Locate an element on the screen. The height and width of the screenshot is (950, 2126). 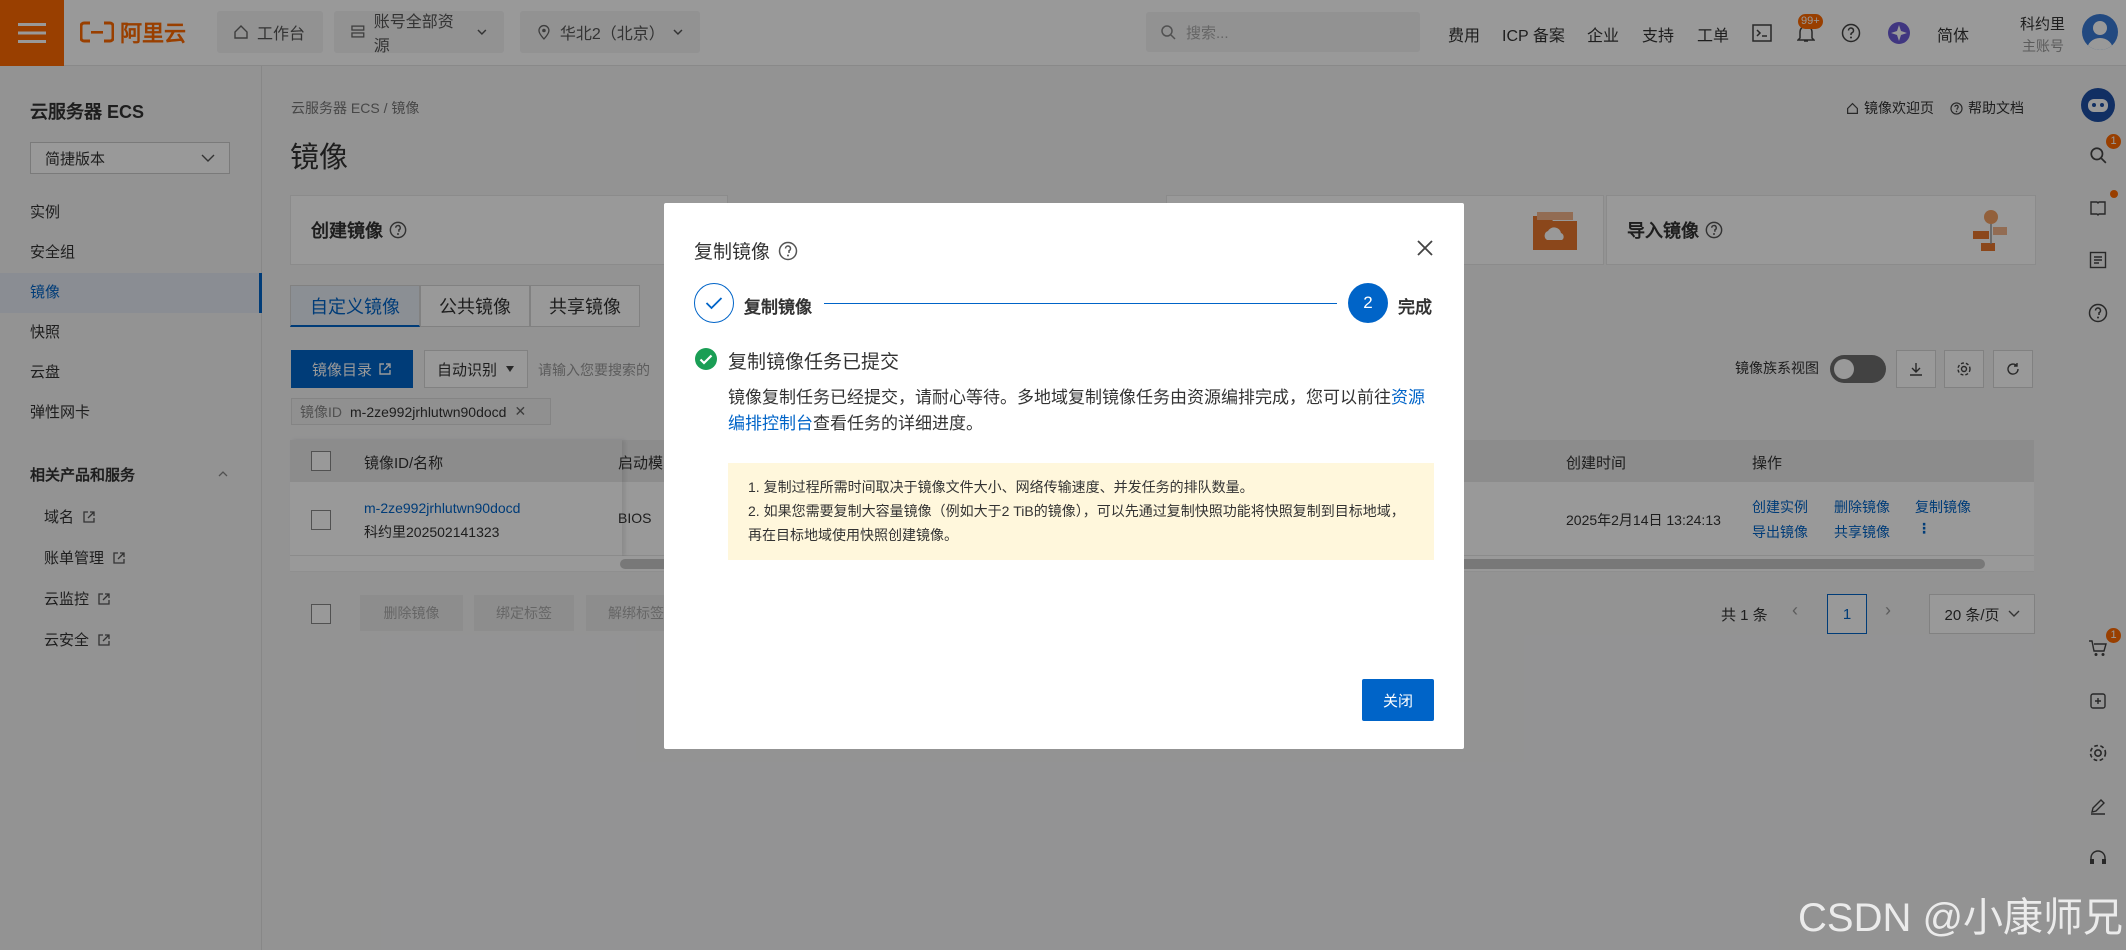
watermark: CSDN @小康师兄 is located at coordinates (1961, 918).